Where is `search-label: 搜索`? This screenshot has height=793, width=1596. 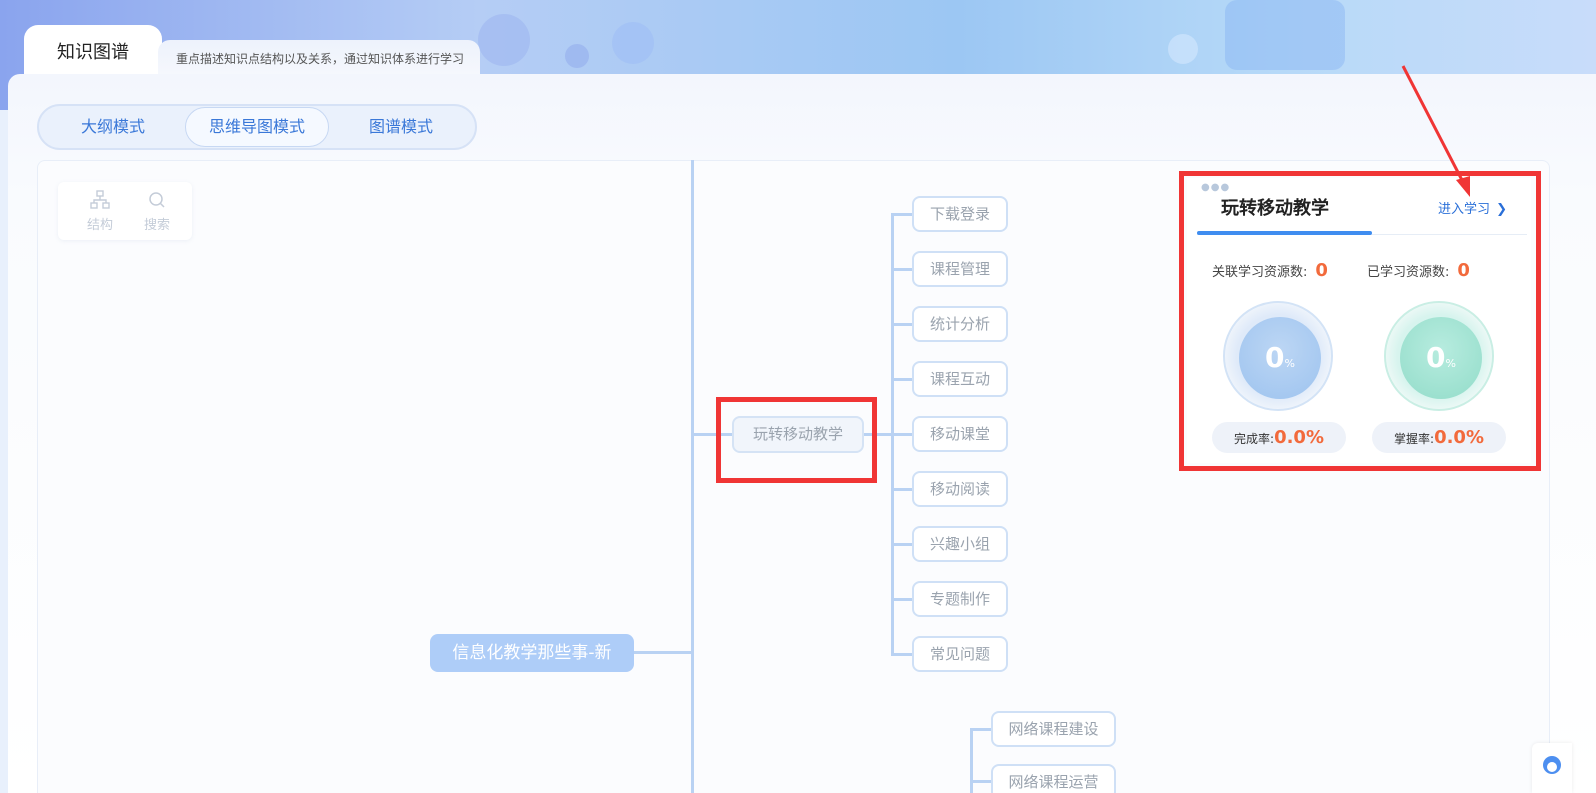 search-label: 搜索 is located at coordinates (156, 225).